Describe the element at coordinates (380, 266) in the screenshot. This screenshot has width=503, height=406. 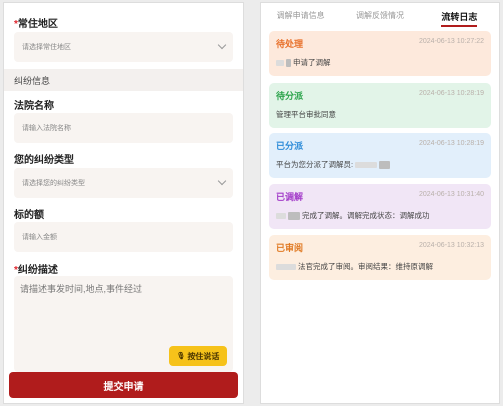
I see `log-text: 法官完成了审阅。审阅结果：维持原调解` at that location.